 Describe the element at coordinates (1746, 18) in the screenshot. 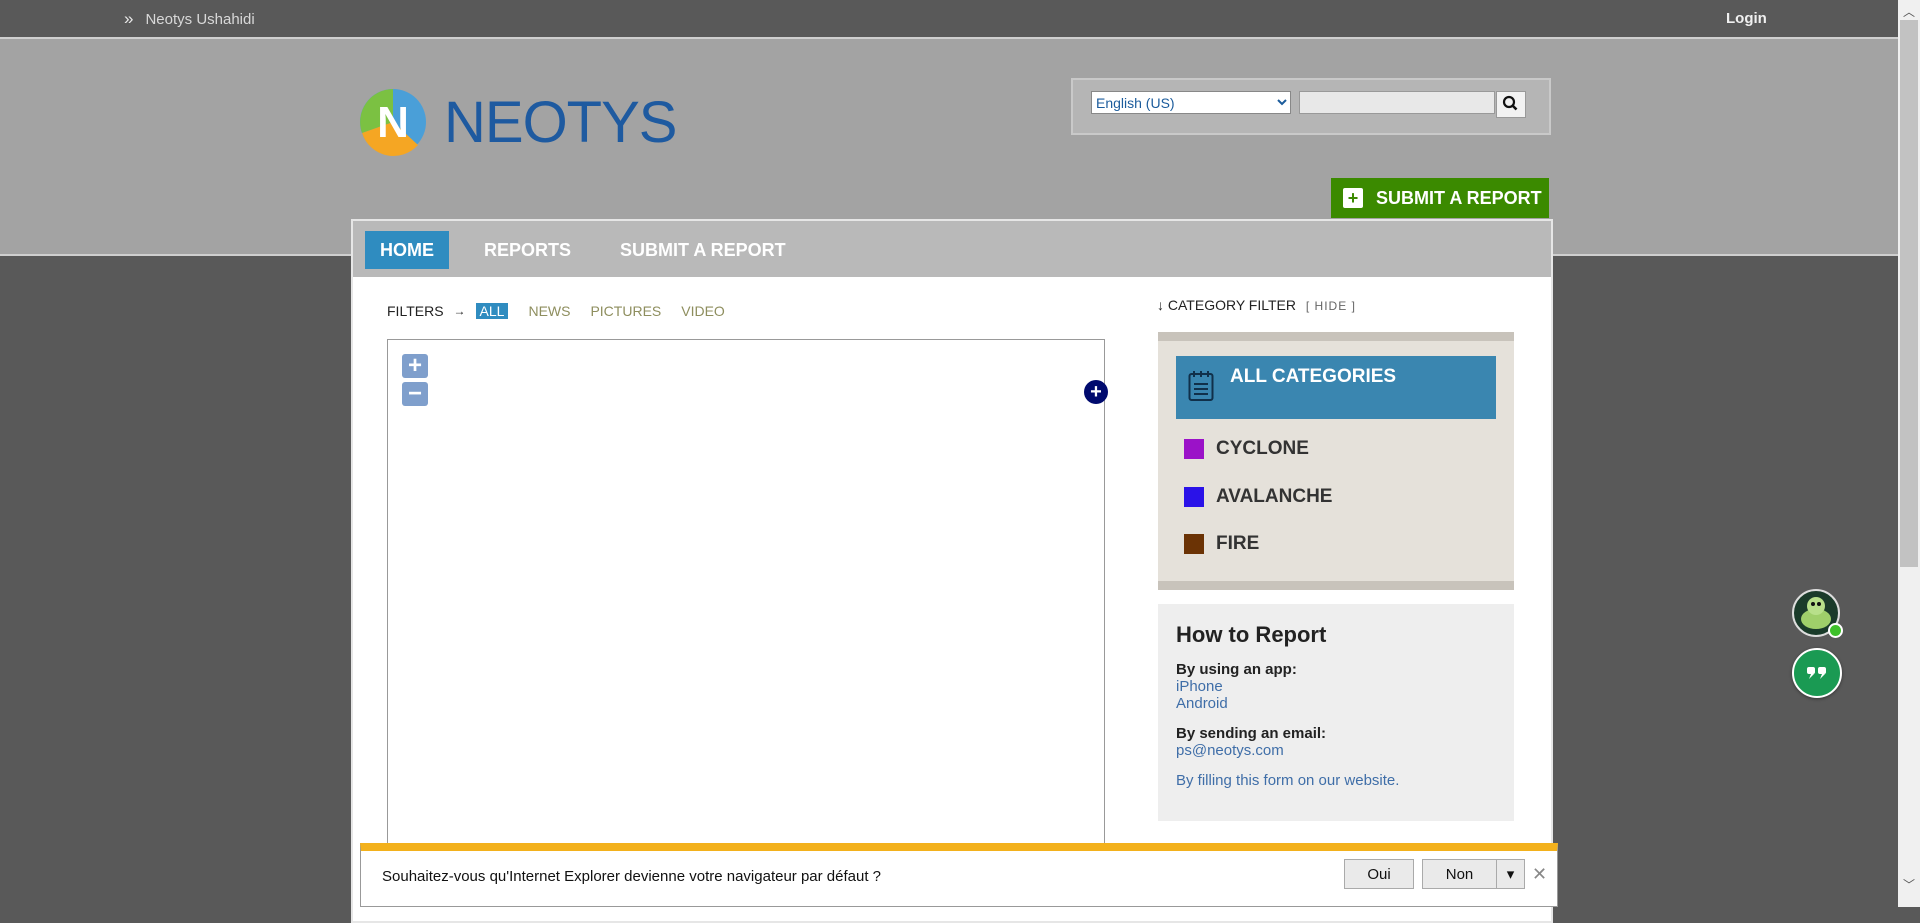

I see `login-link: Login` at that location.